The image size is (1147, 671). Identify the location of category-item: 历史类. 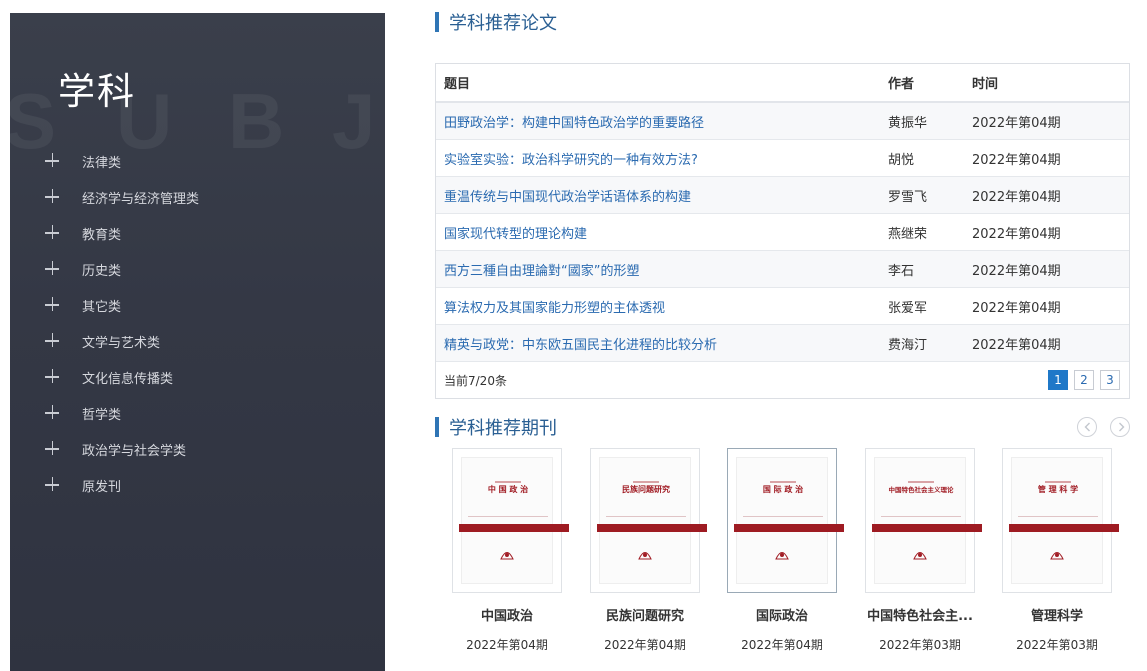
(197, 269).